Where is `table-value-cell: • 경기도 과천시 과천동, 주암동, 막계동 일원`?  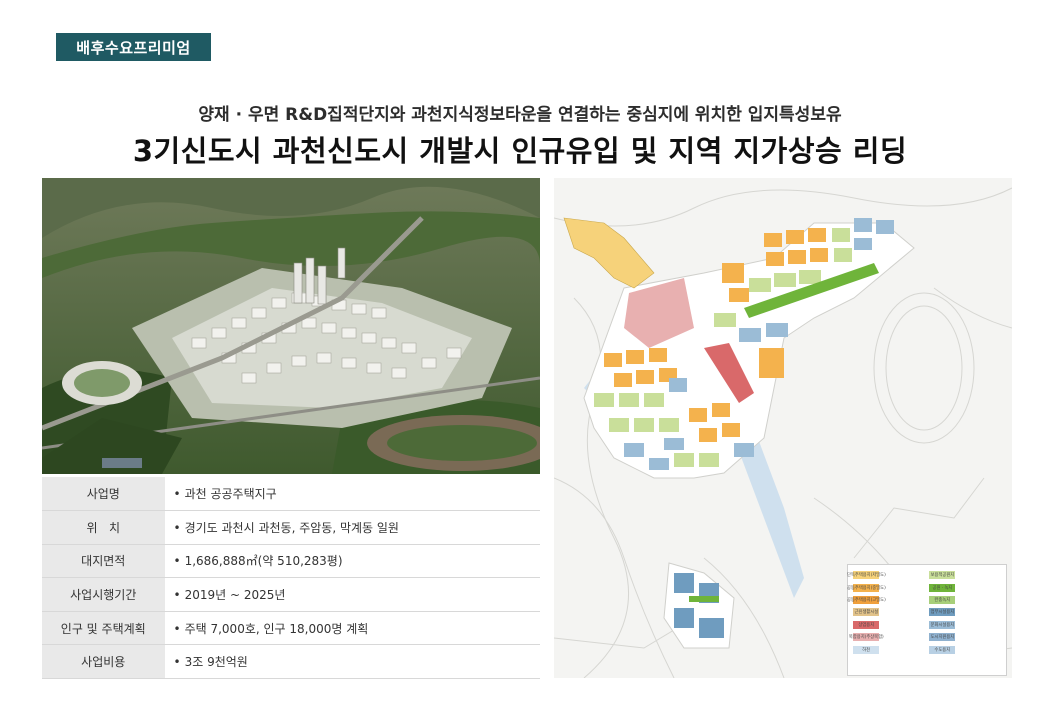 table-value-cell: • 경기도 과천시 과천동, 주암동, 막계동 일원 is located at coordinates (352, 527).